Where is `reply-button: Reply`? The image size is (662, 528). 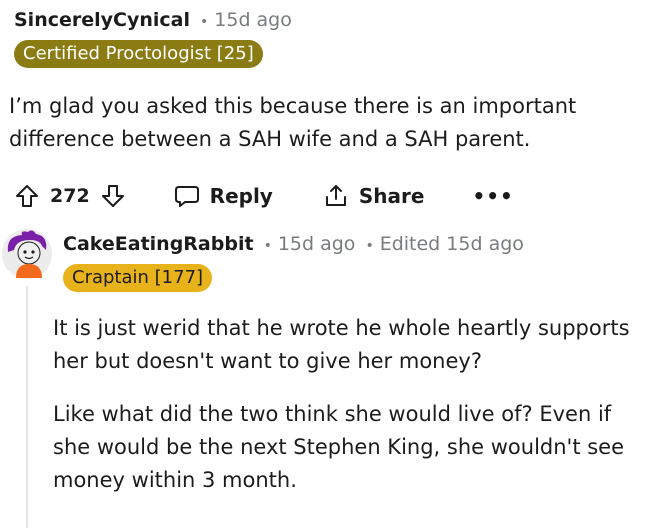
reply-button: Reply is located at coordinates (223, 196).